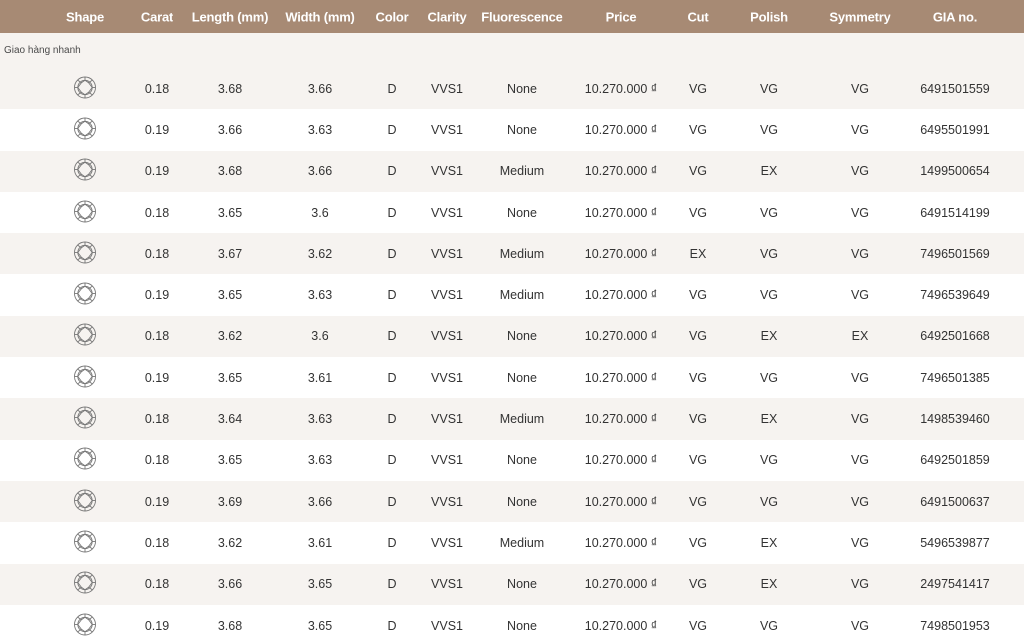 This screenshot has height=640, width=1024. Describe the element at coordinates (320, 542) in the screenshot. I see `cell-width: 3.61` at that location.